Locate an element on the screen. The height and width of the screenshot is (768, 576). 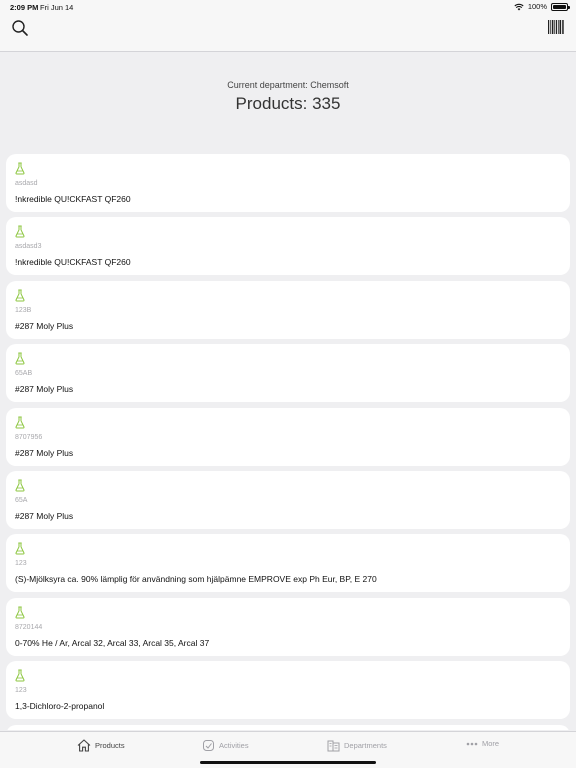
product-name: 1,3-Dichloro-2-propanol is located at coordinates (60, 706).